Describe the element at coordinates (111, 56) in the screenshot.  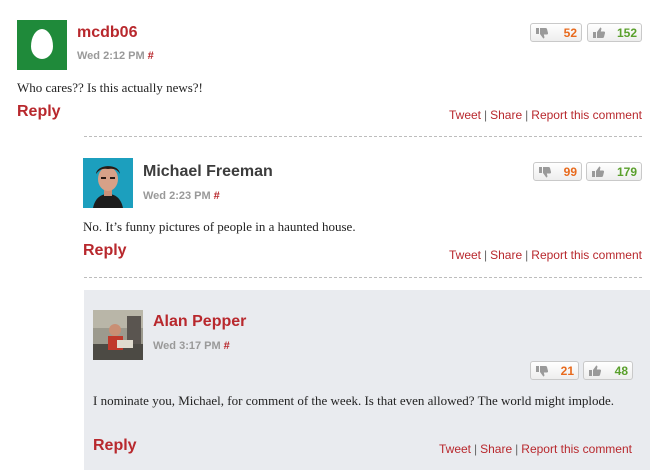
I see `timestamp-text: Wed 2:12 PM` at that location.